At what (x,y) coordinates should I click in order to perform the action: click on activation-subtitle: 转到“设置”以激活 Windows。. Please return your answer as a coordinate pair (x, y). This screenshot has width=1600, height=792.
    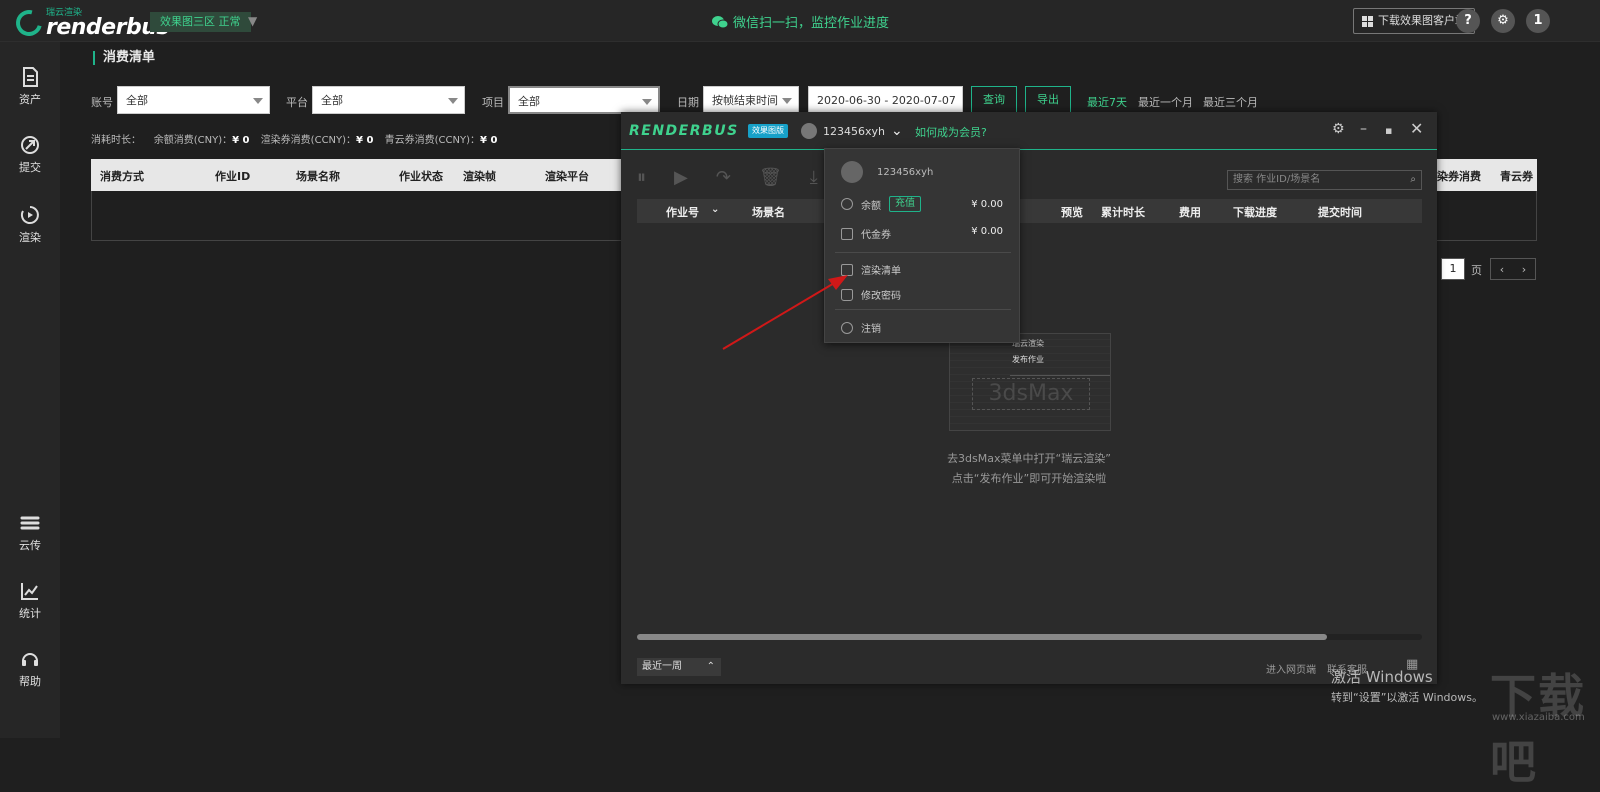
    Looking at the image, I should click on (1407, 697).